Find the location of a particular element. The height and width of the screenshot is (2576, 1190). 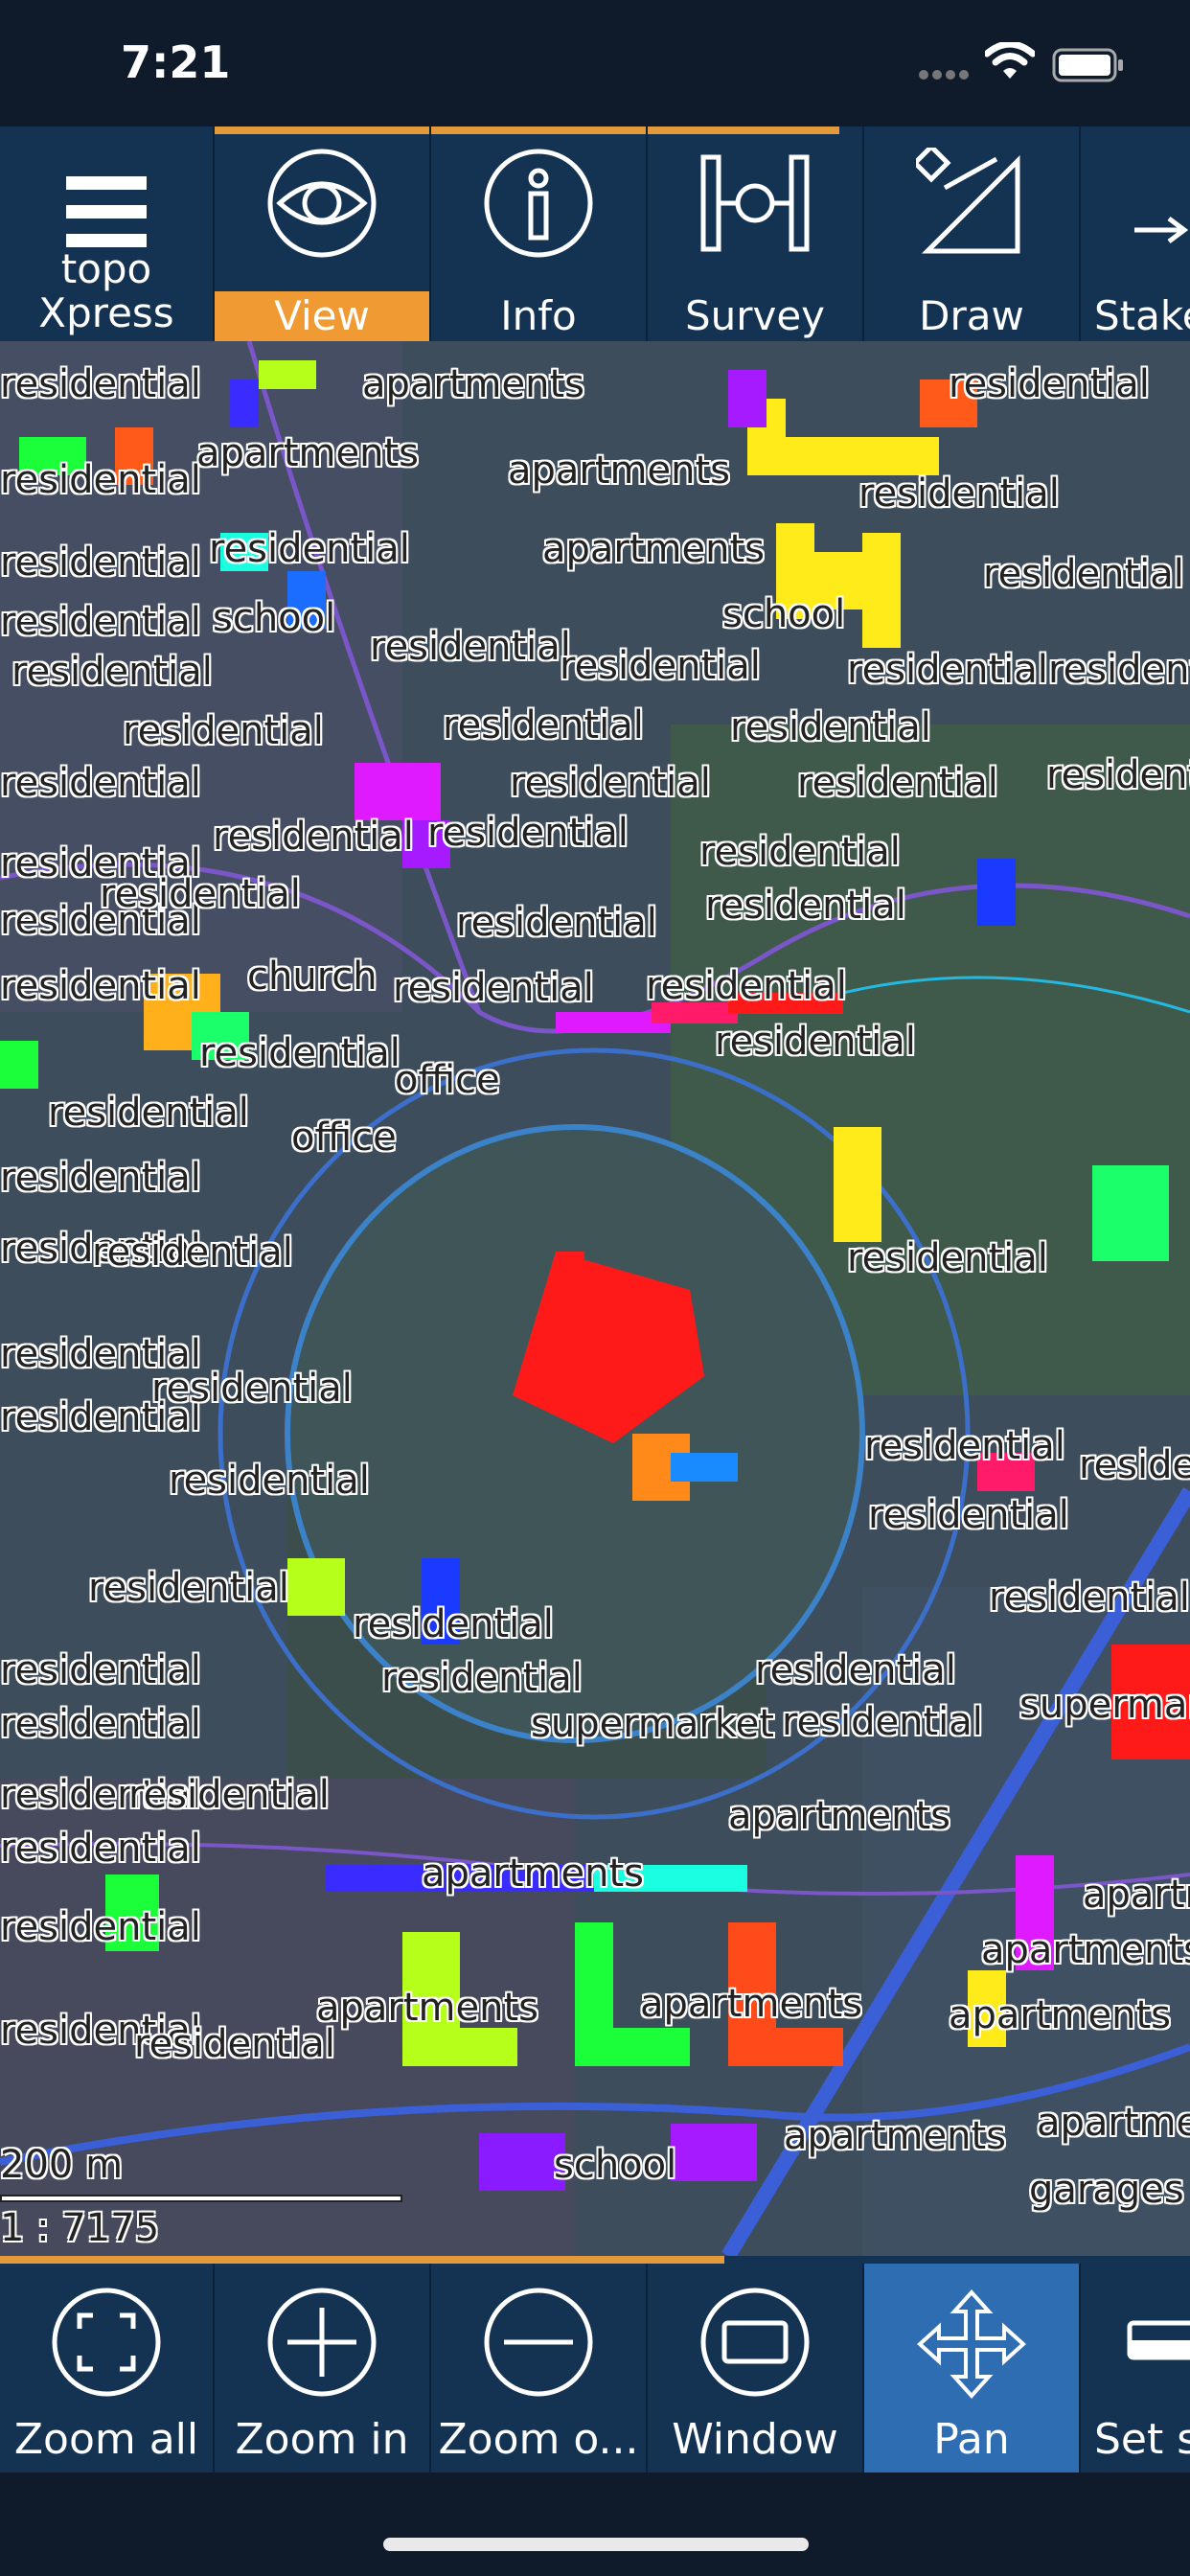

survey-button: Survey is located at coordinates (756, 233).